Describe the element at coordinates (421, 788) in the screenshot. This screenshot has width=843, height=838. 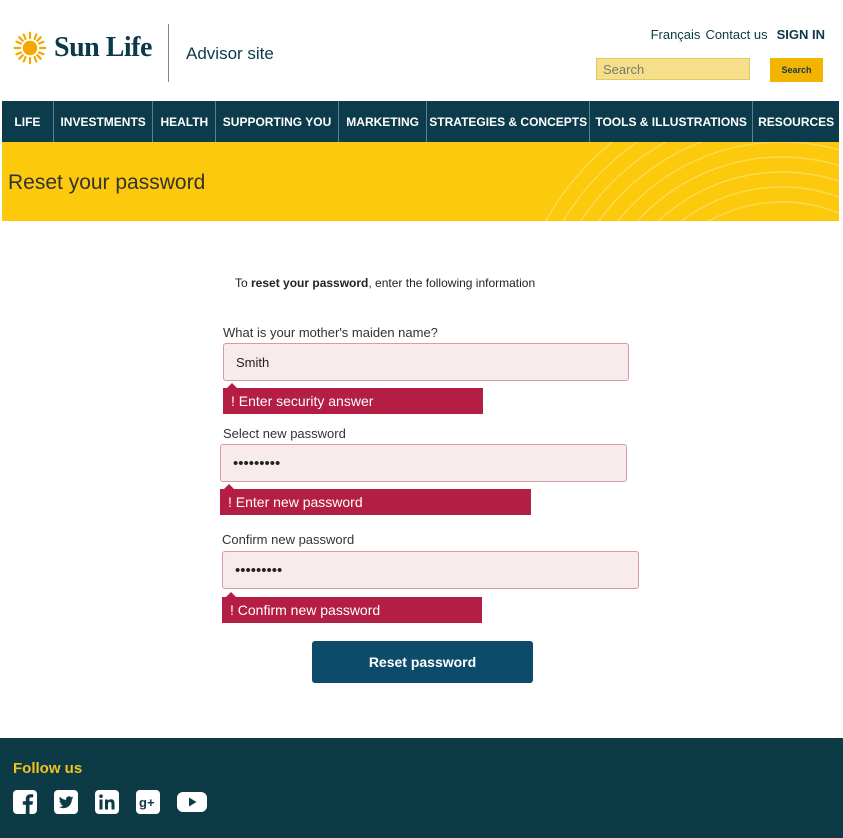
I see `site-footer: Follow us g+` at that location.